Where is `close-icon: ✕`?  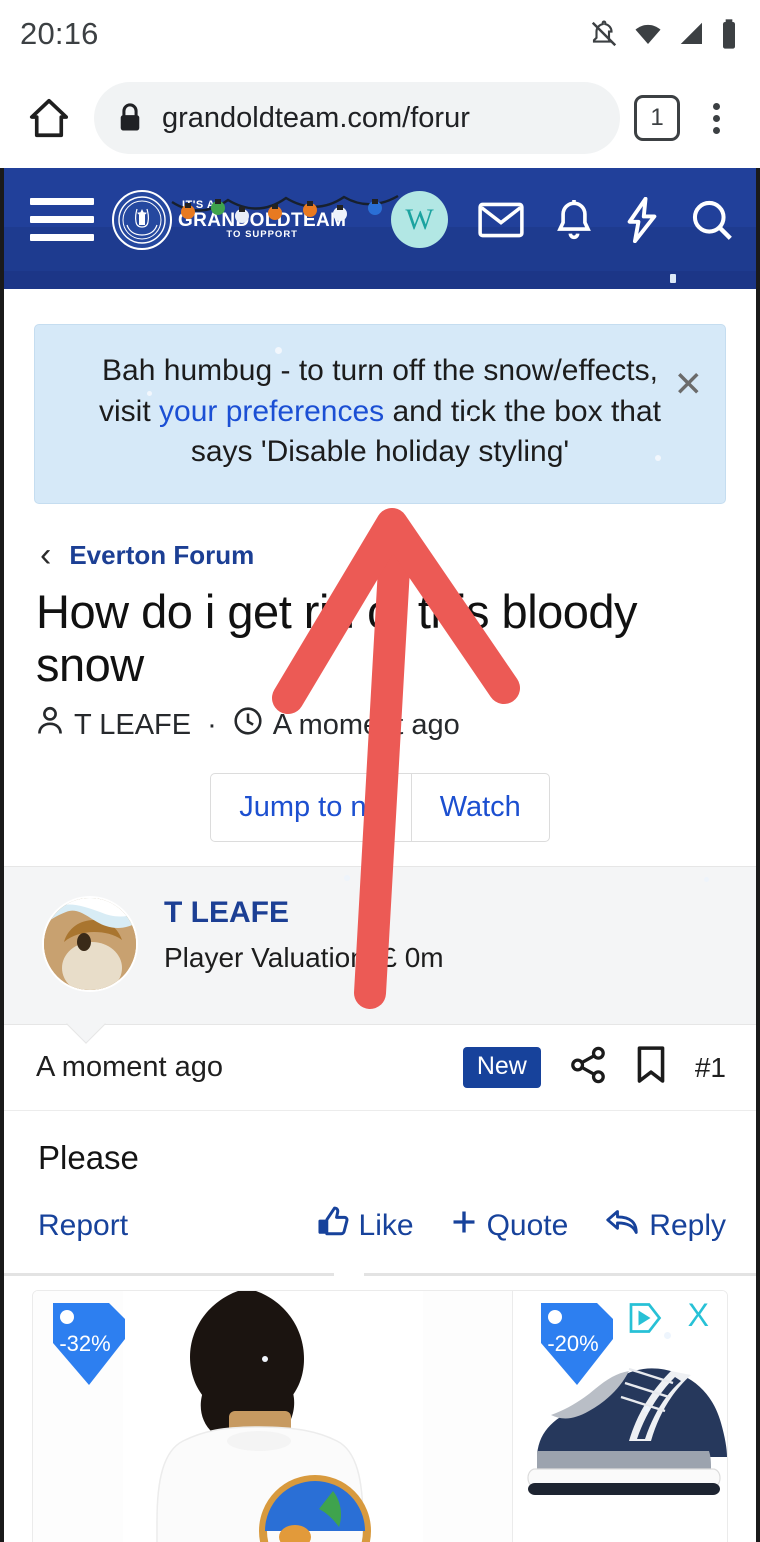
close-icon: ✕ is located at coordinates (688, 384).